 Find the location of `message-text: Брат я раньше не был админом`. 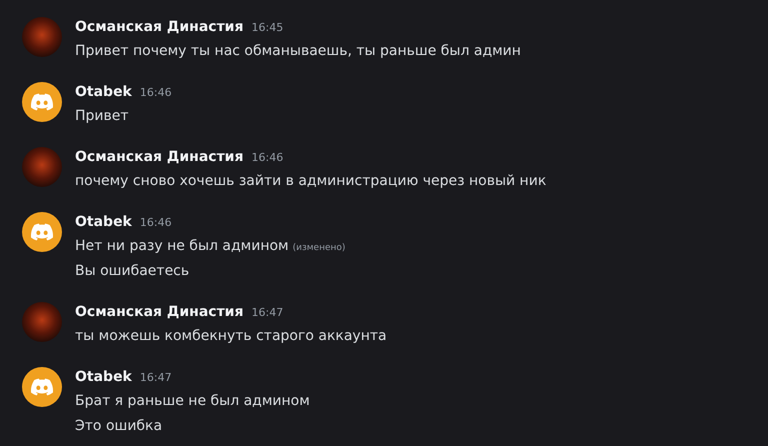

message-text: Брат я раньше не был админом is located at coordinates (192, 401).